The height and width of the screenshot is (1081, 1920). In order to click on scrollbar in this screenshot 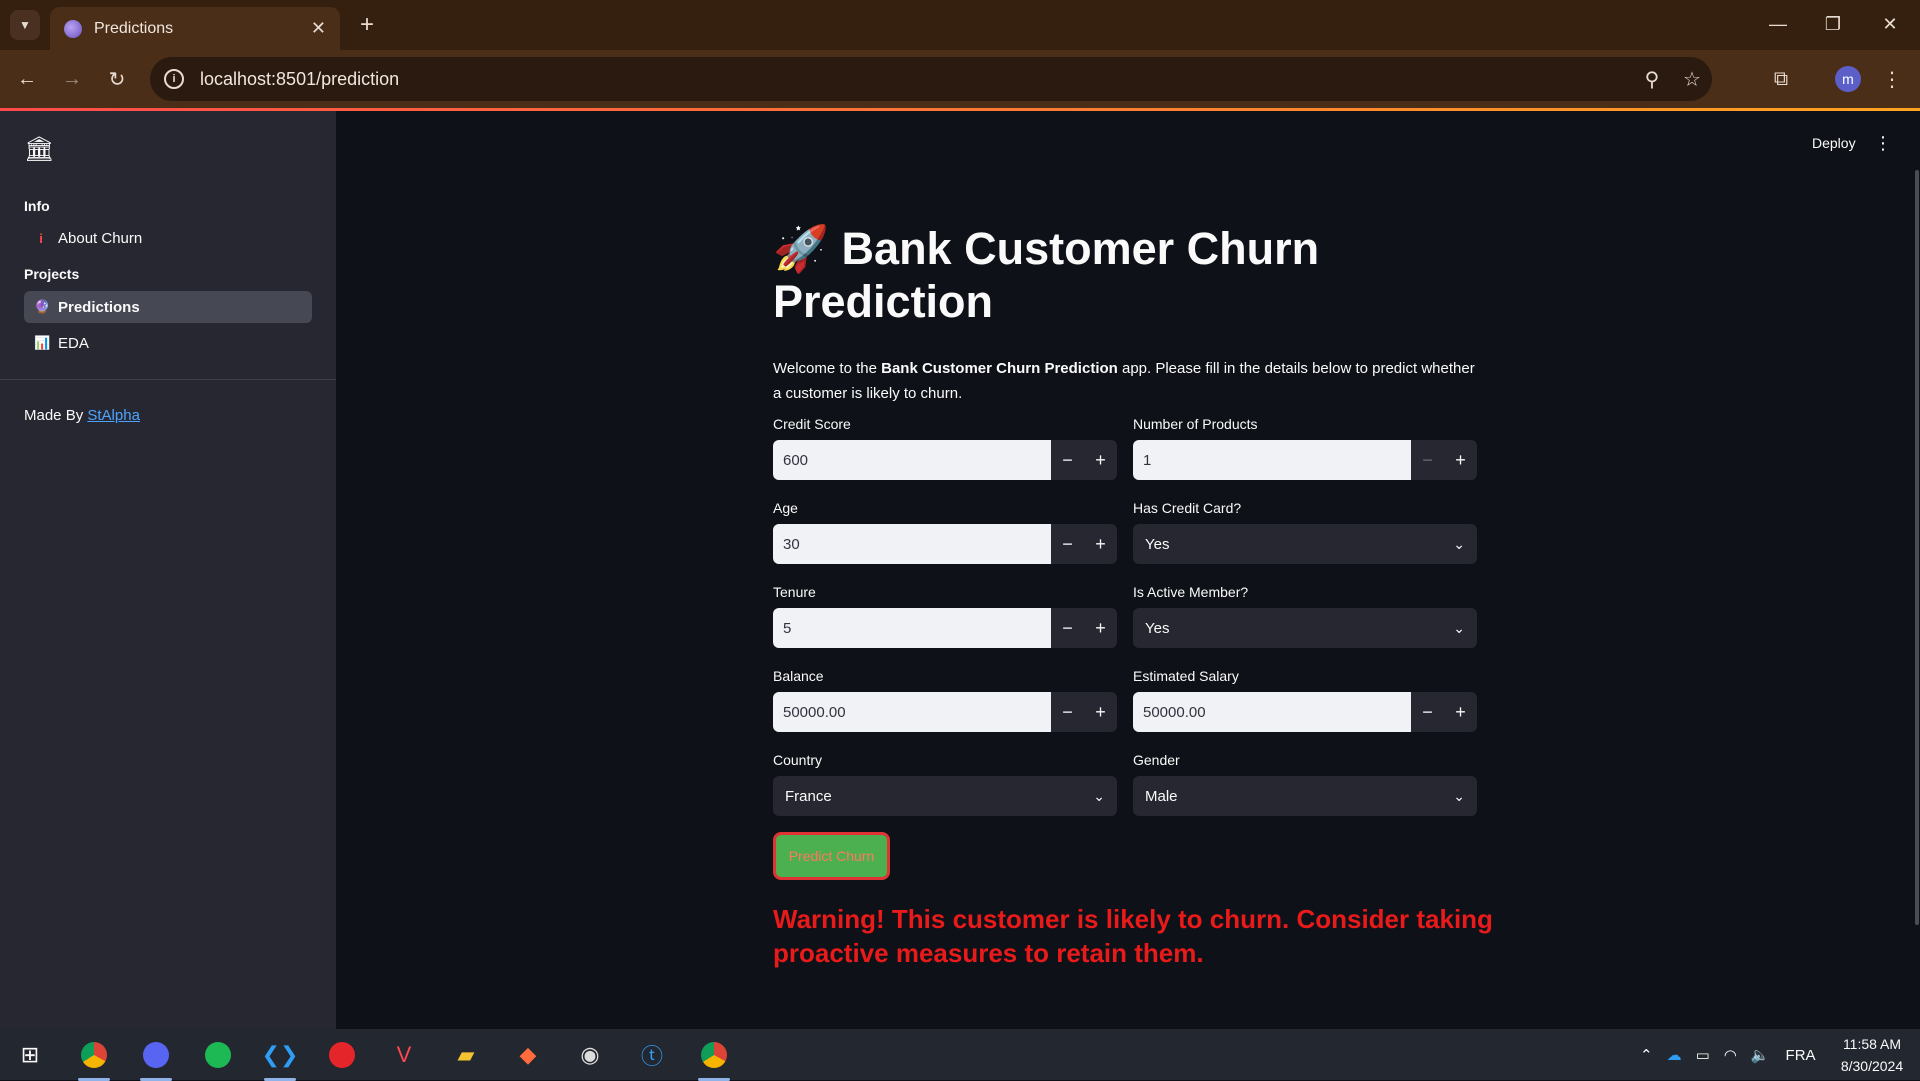, I will do `click(1917, 547)`.